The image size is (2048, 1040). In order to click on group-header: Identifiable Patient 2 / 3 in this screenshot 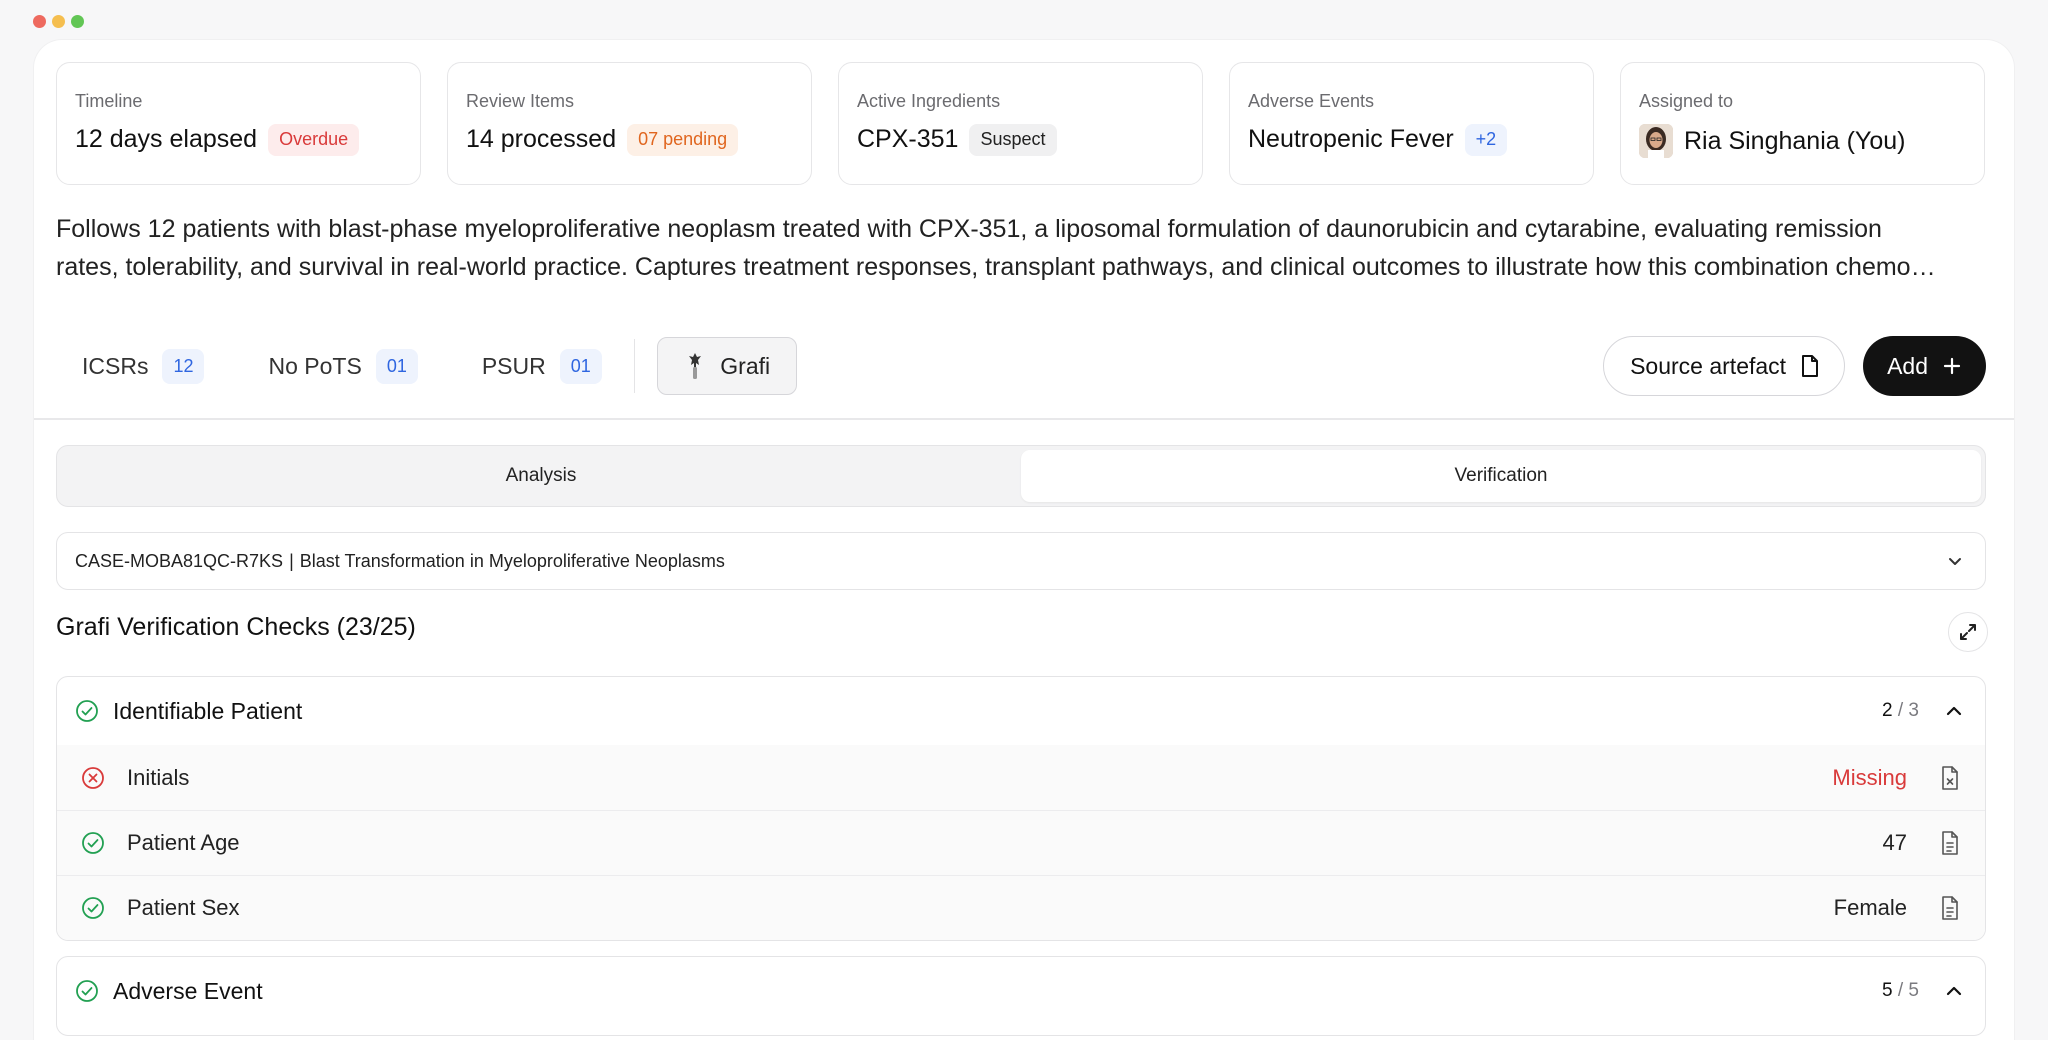, I will do `click(1021, 711)`.